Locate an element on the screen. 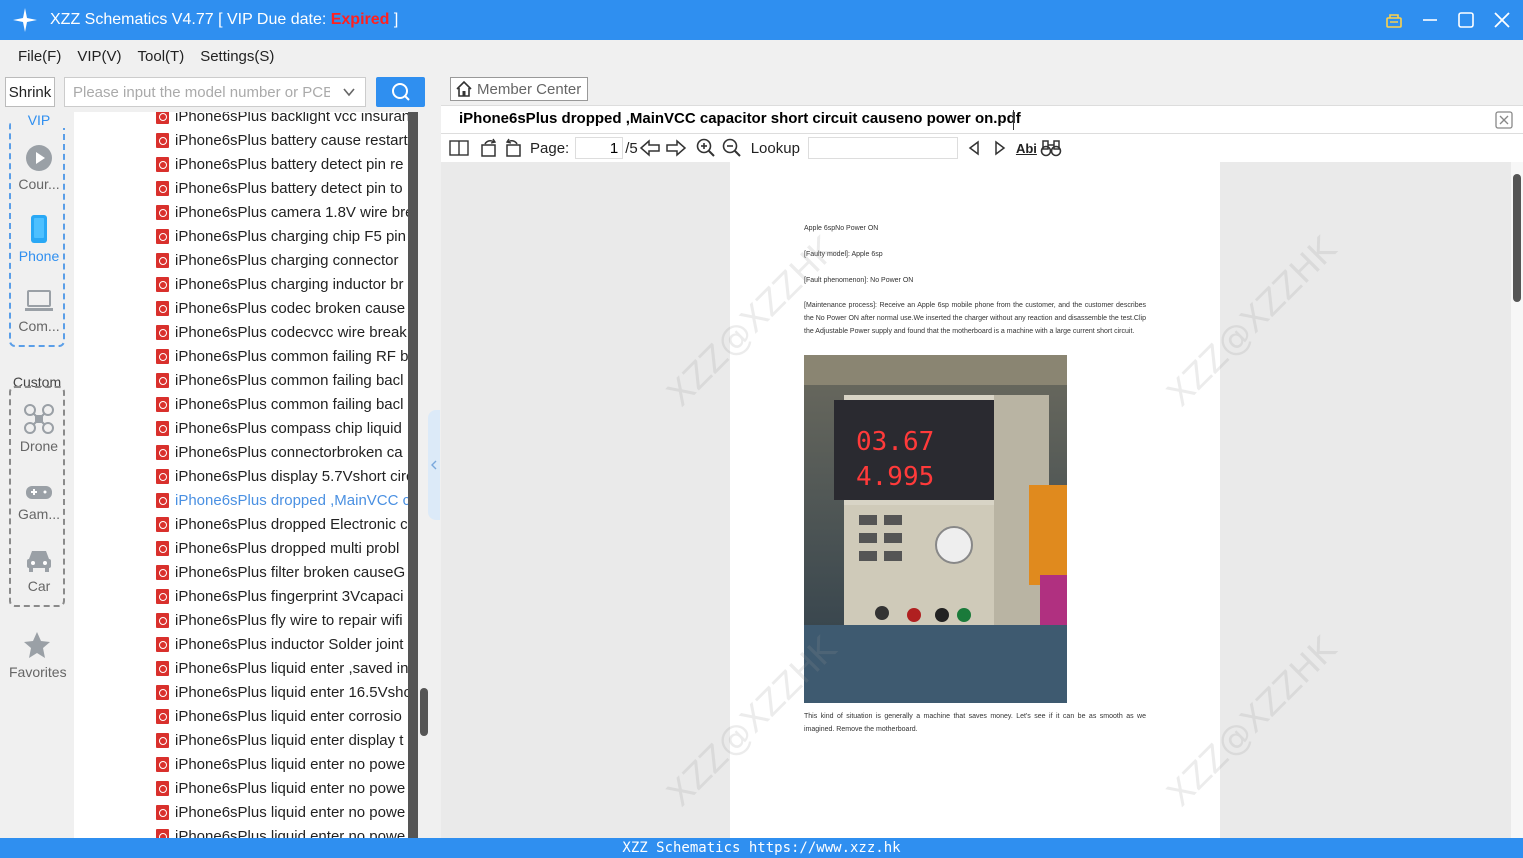  lock-icon is located at coordinates (1394, 20).